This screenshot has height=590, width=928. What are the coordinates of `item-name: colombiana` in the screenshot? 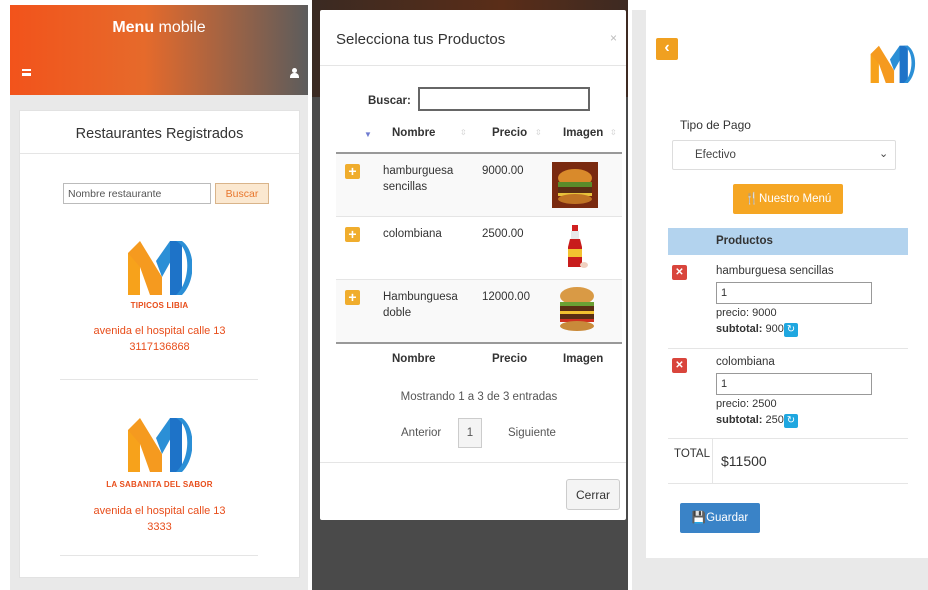 It's located at (745, 362).